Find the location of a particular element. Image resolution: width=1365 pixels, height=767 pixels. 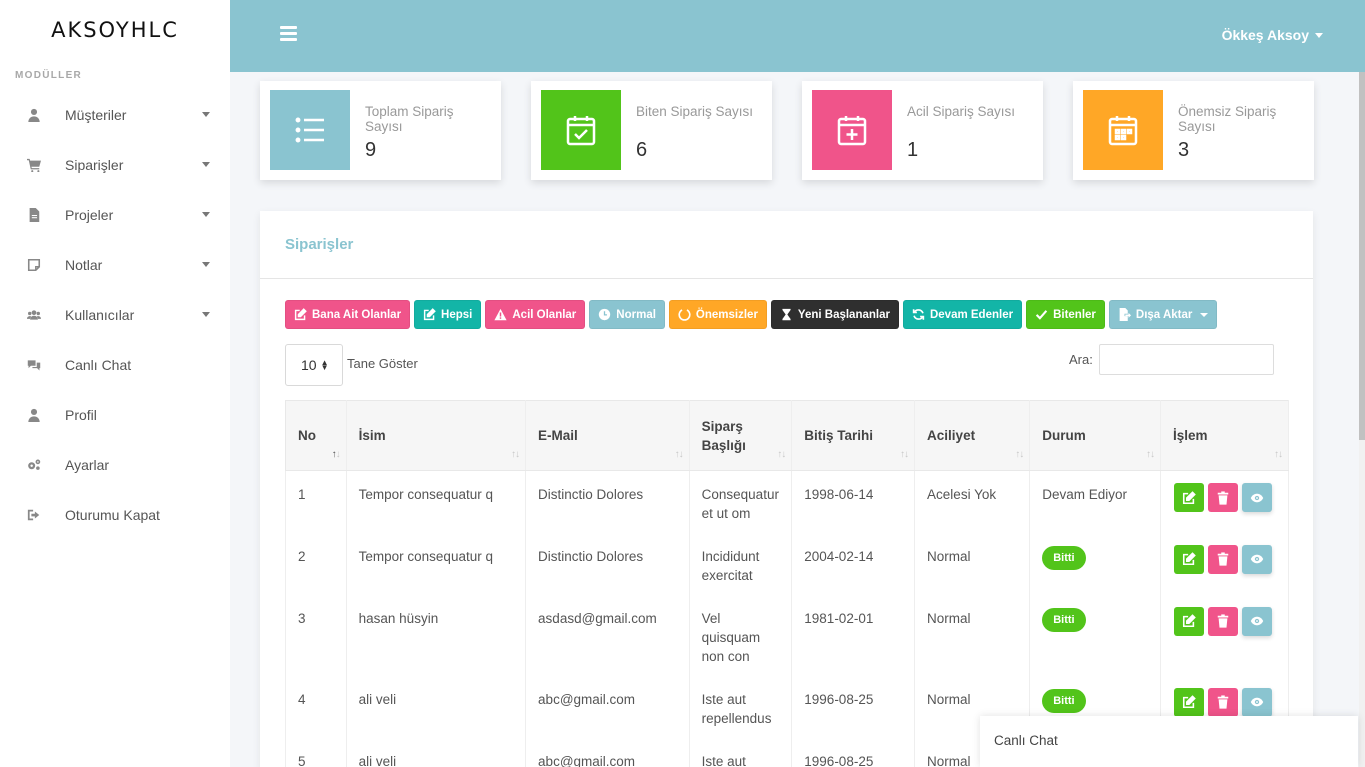

column-header-label: E-Mail is located at coordinates (558, 435).